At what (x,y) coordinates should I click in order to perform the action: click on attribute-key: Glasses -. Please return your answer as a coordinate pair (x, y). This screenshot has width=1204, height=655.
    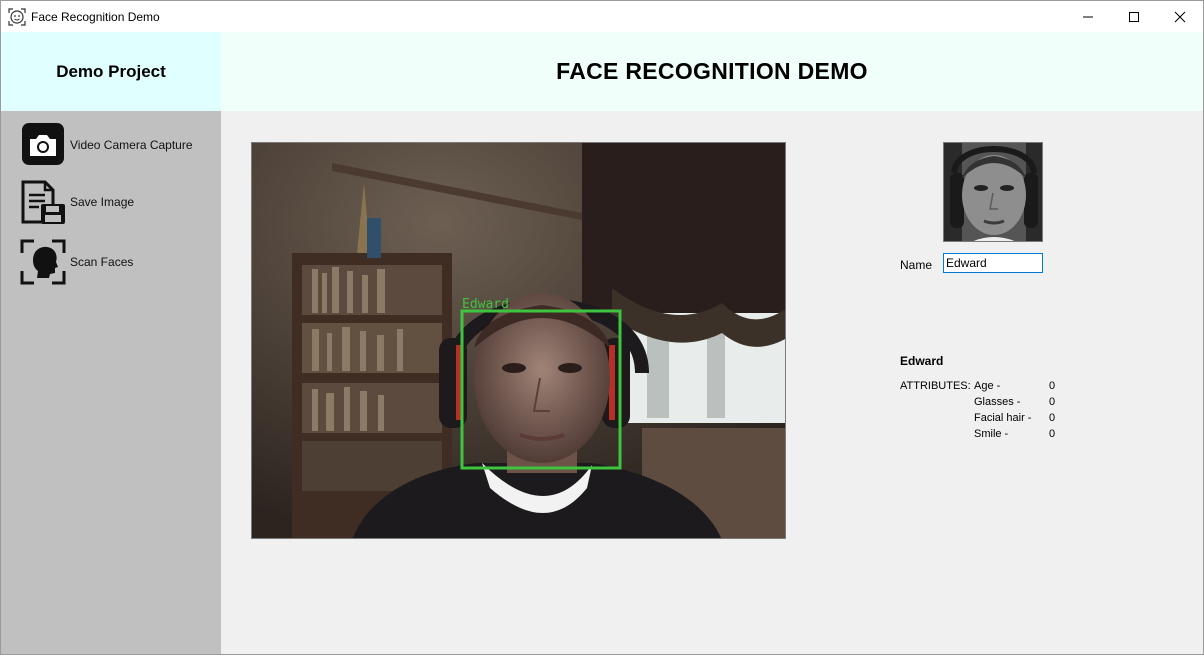
    Looking at the image, I should click on (997, 402).